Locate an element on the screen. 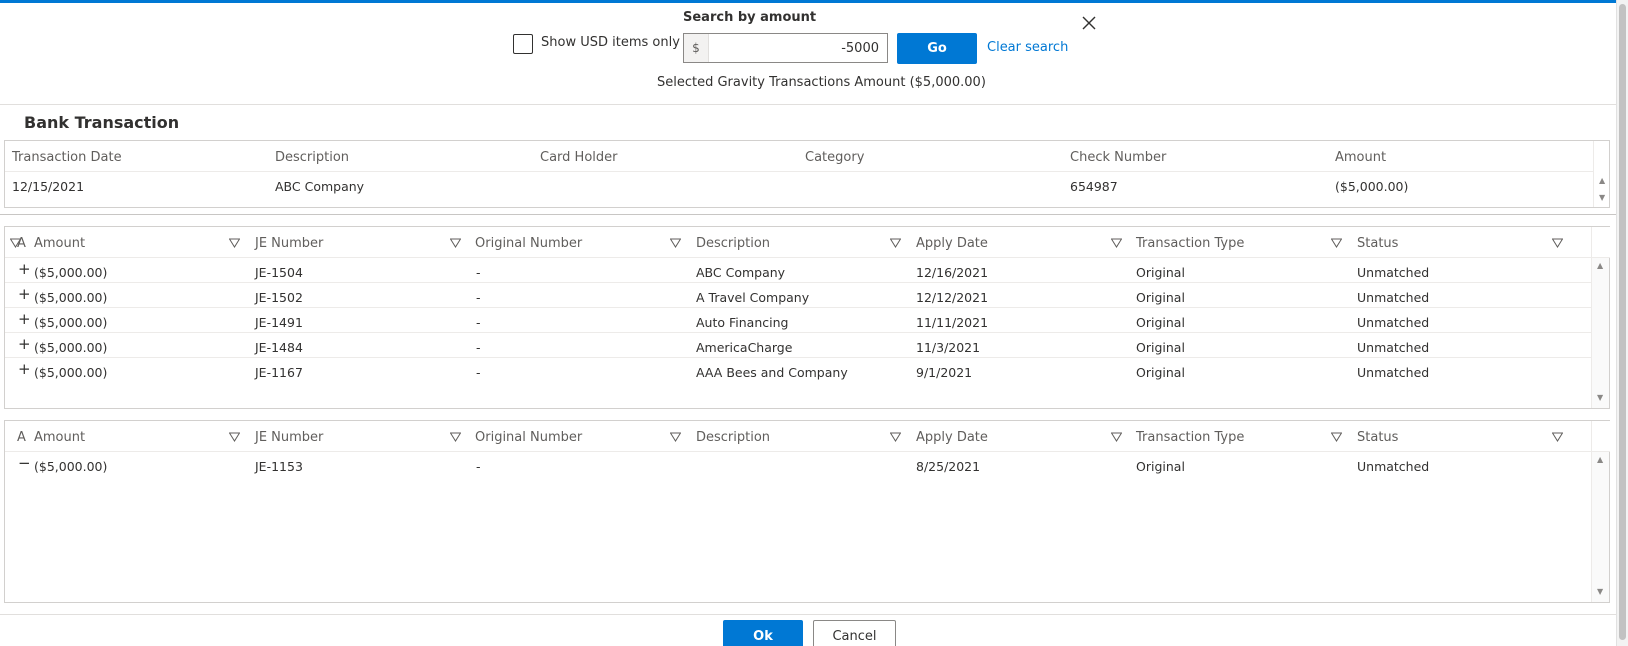  cell-je-number: JE-1502 is located at coordinates (279, 297).